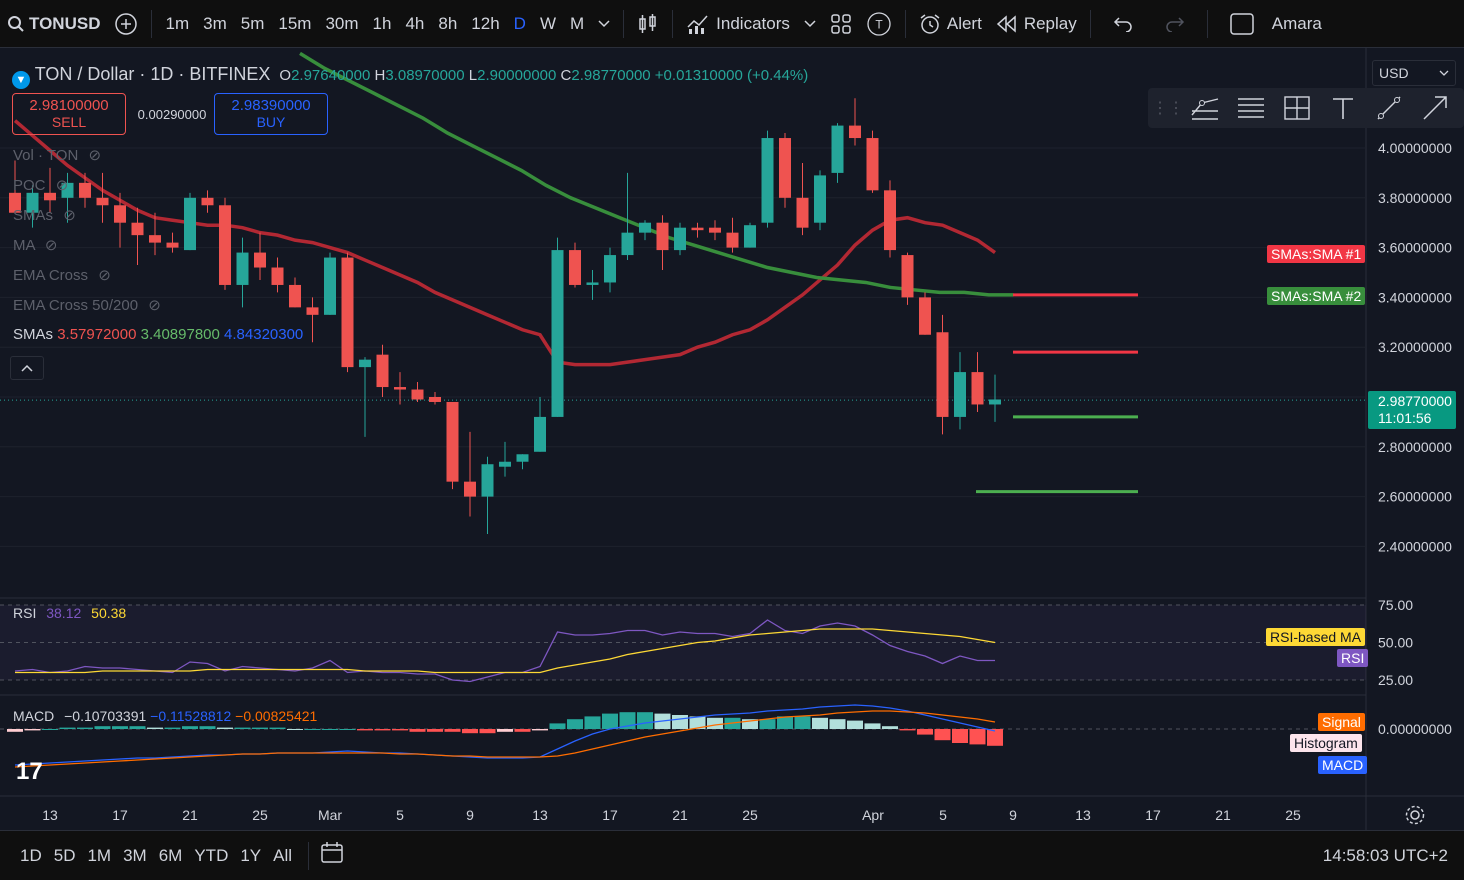 Image resolution: width=1464 pixels, height=880 pixels. I want to click on indicators-icon, so click(697, 24).